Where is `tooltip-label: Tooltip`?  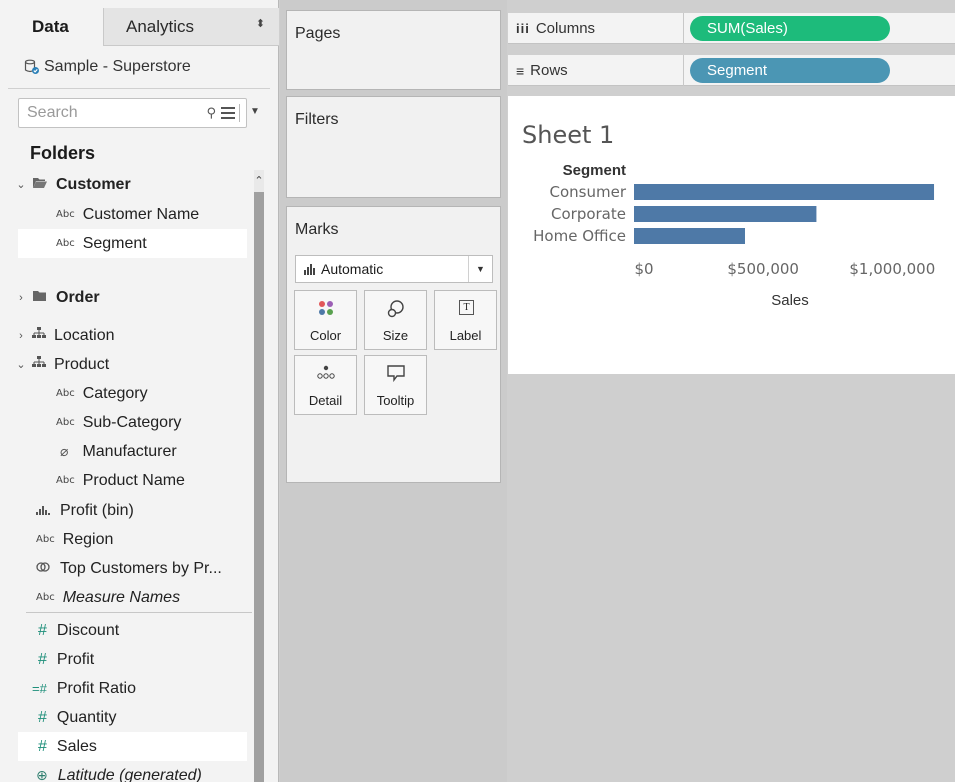 tooltip-label: Tooltip is located at coordinates (395, 400).